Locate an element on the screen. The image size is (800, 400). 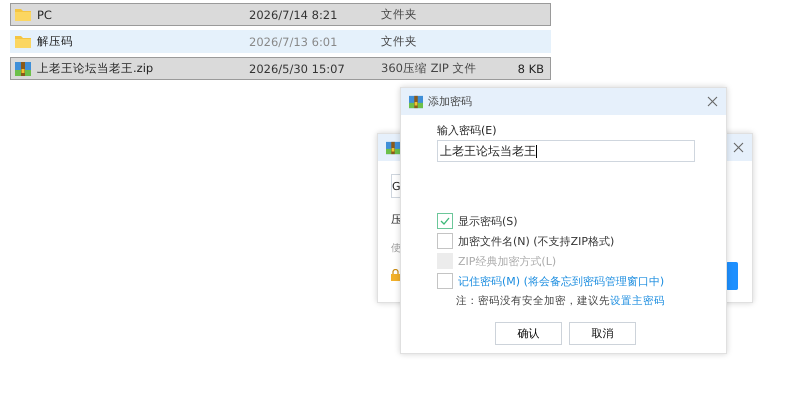
option-label: ZIP经典加密方式(L) is located at coordinates (507, 261).